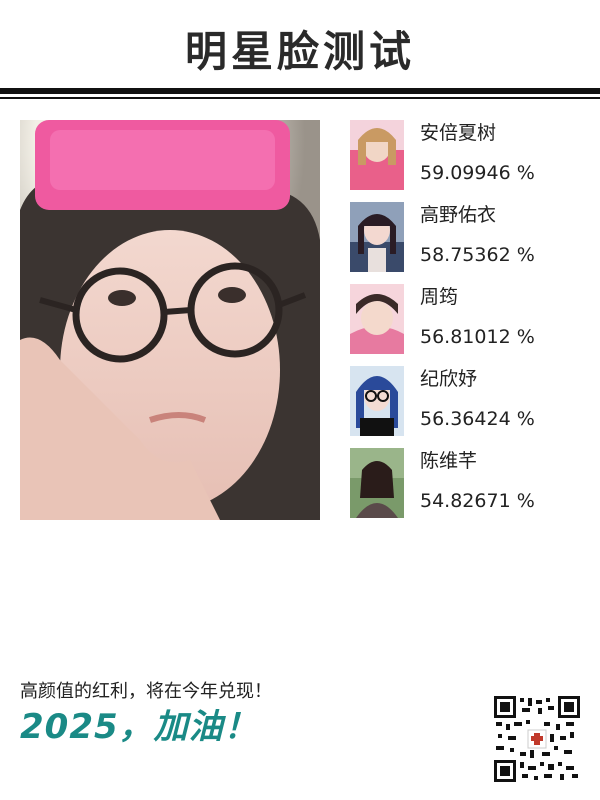 The height and width of the screenshot is (800, 600). I want to click on match-name: 周筠, so click(439, 297).